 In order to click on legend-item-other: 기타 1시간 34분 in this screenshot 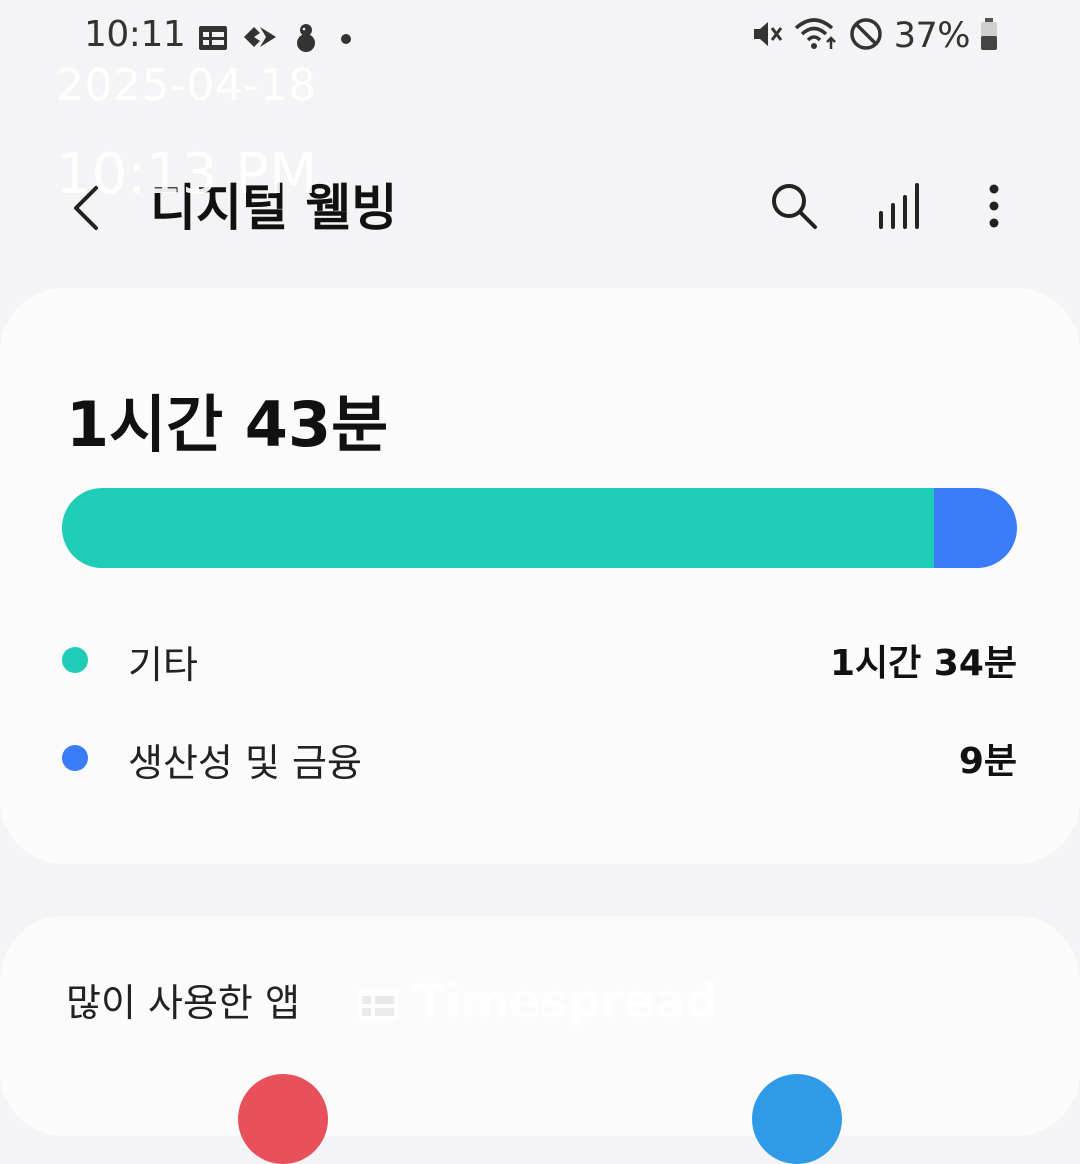, I will do `click(539, 660)`.